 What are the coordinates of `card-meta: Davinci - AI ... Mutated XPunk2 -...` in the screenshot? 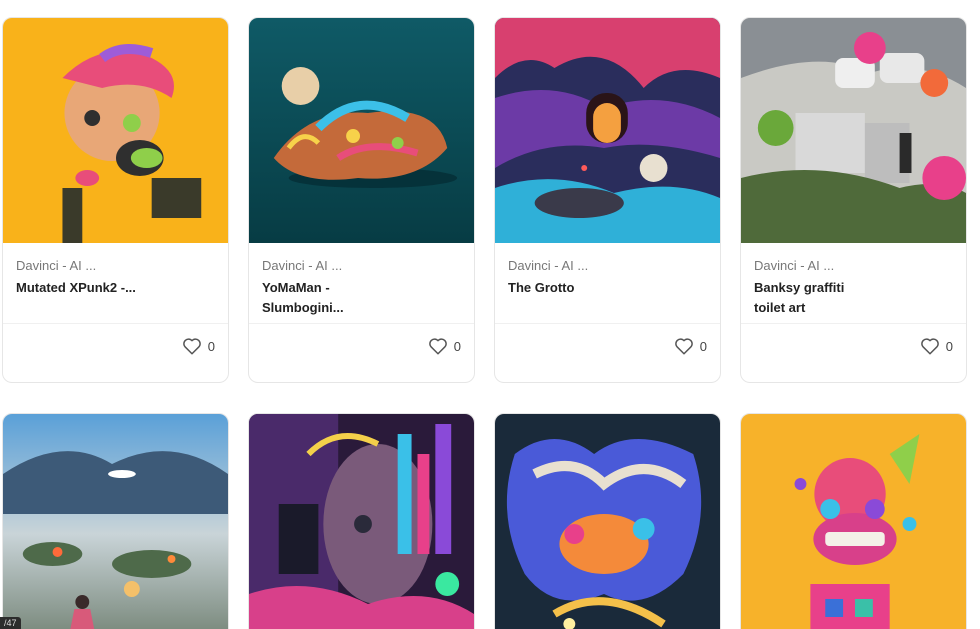 It's located at (115, 283).